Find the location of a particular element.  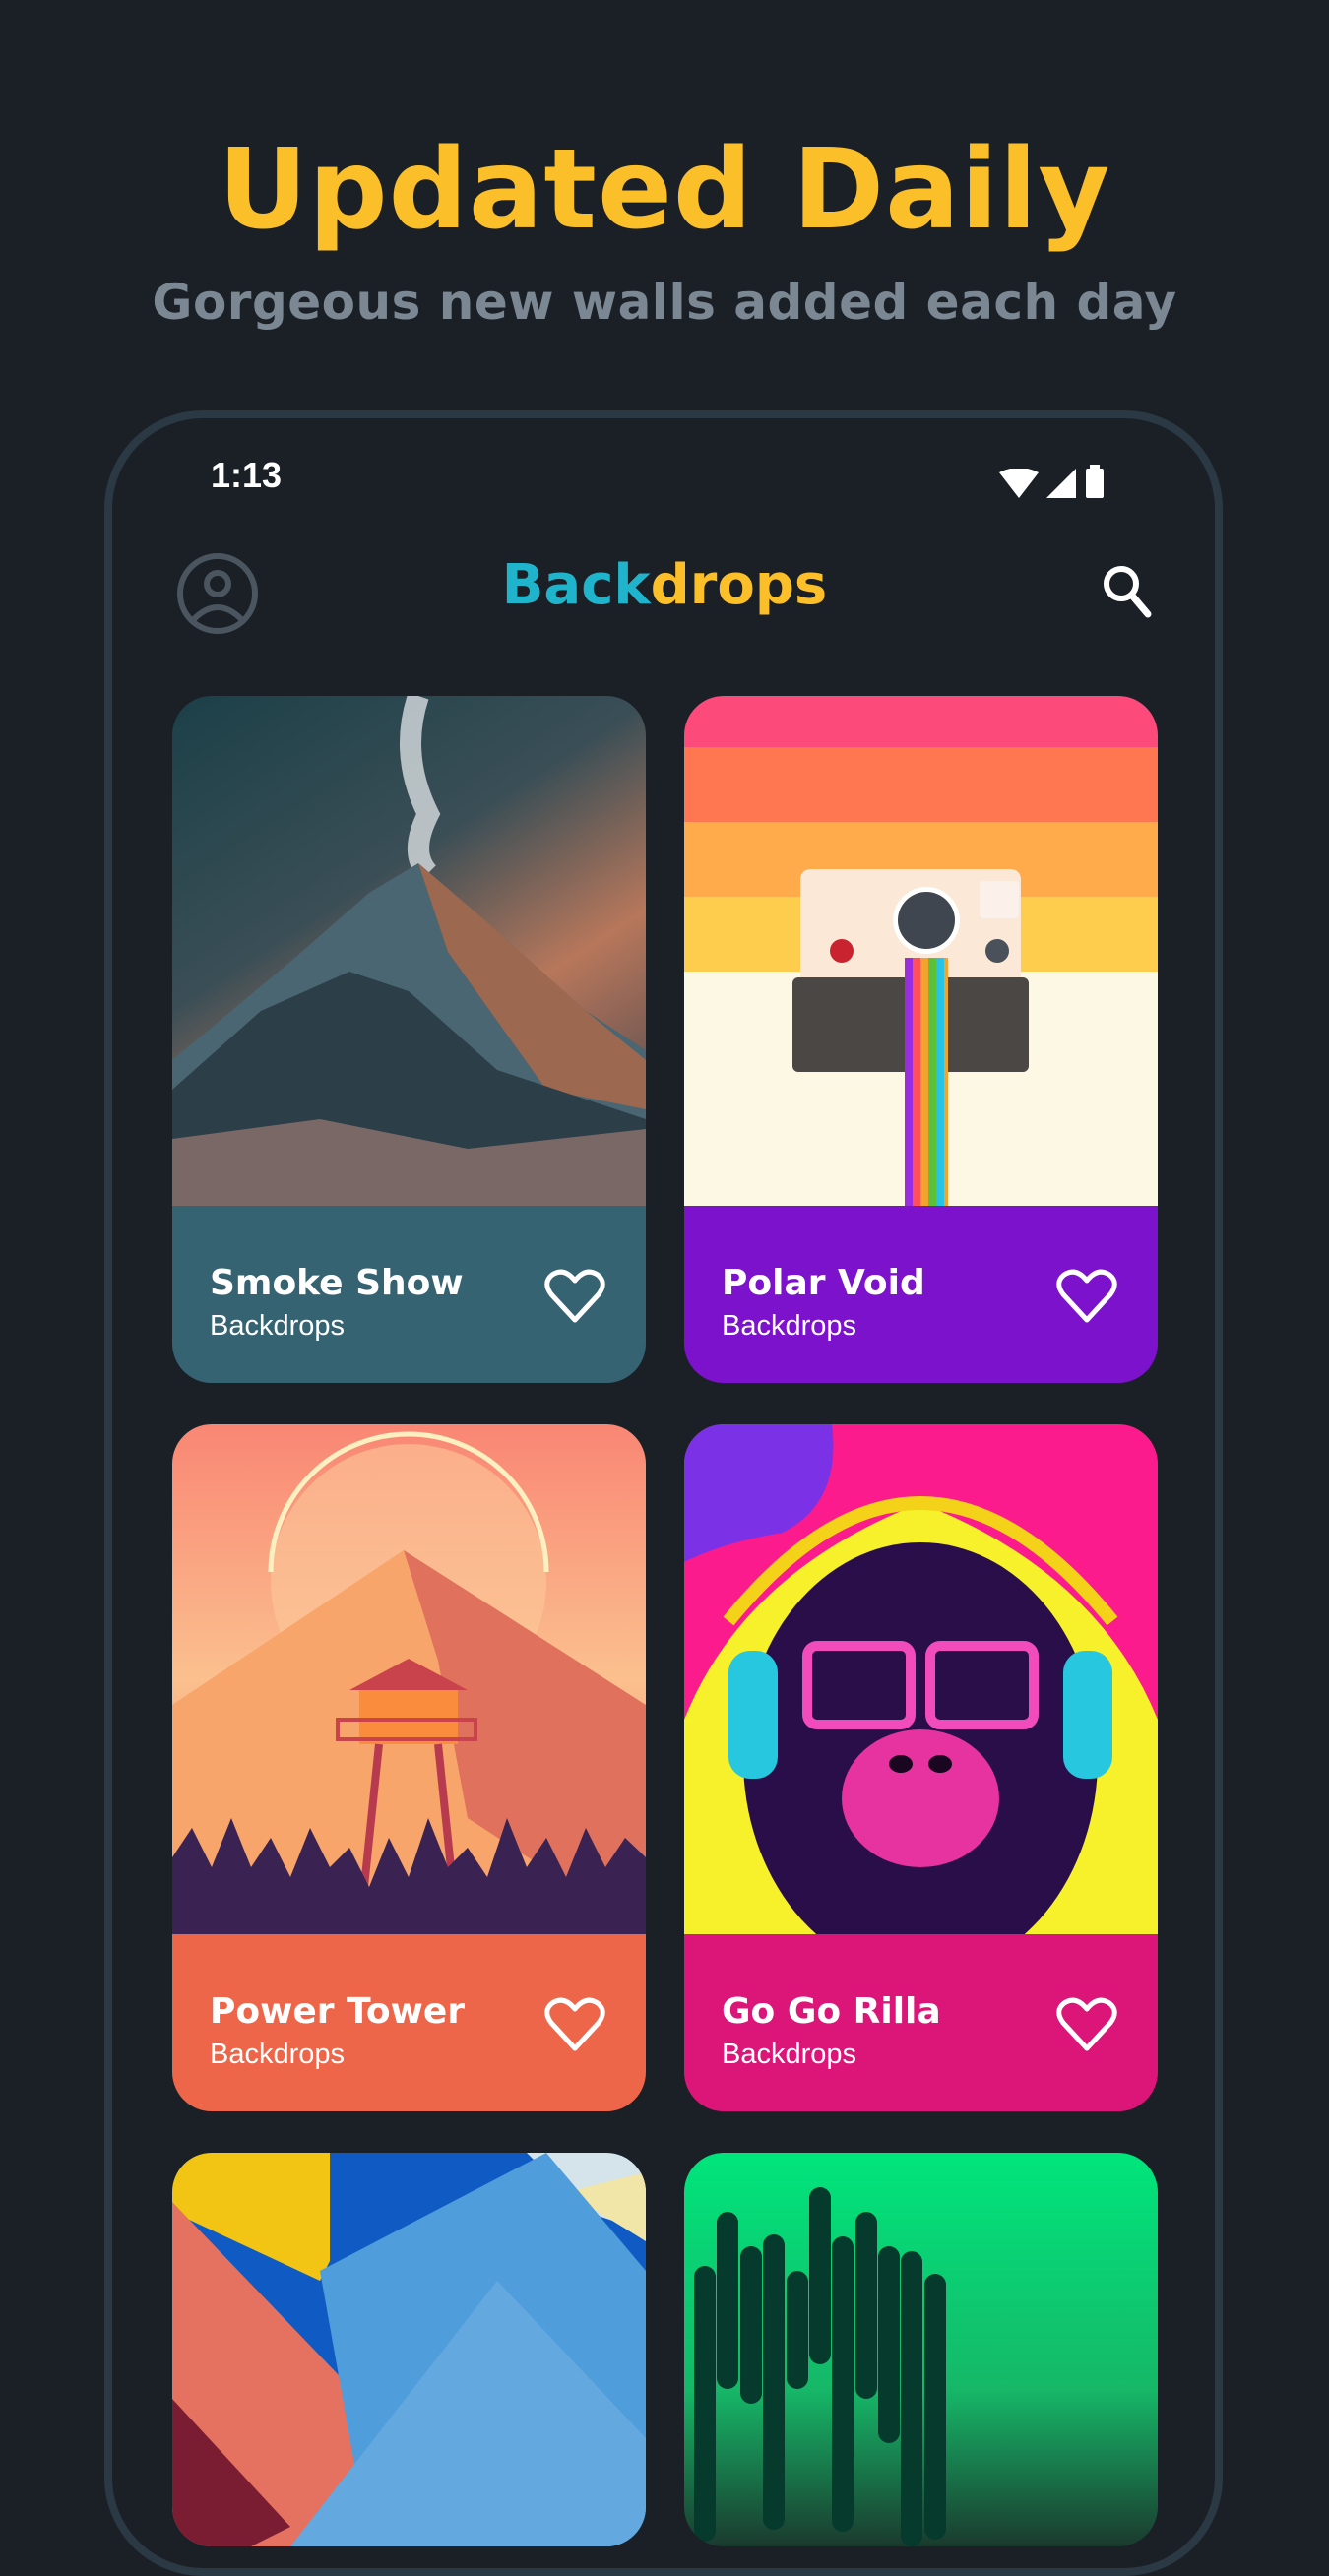

card-footer: Smoke Show Backdrops is located at coordinates (409, 1294).